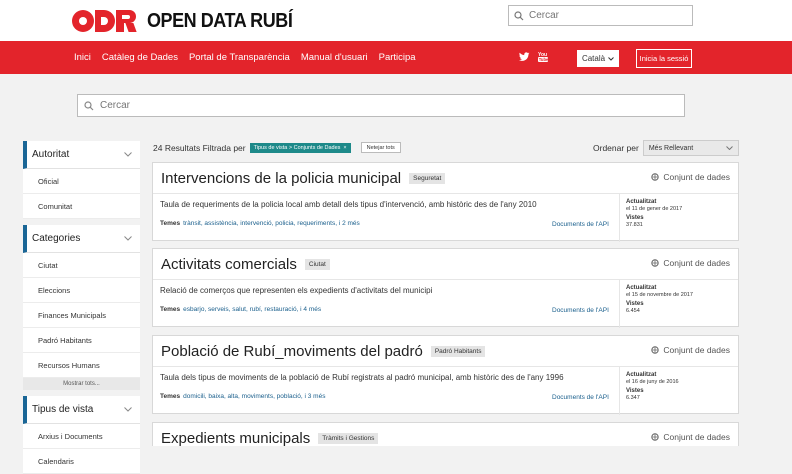 This screenshot has height=474, width=792. What do you see at coordinates (220, 20) in the screenshot?
I see `logo-text: OPEN DATA RUBÍ` at bounding box center [220, 20].